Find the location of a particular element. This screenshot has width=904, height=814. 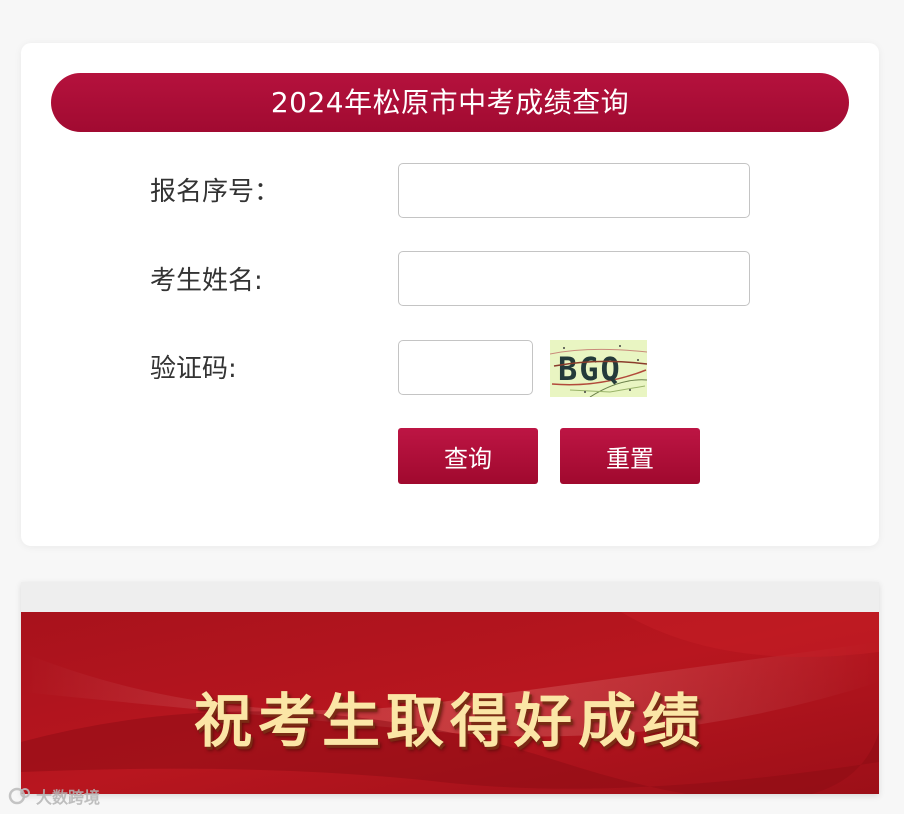

candidate-name-label: 考生姓名: is located at coordinates (206, 281).